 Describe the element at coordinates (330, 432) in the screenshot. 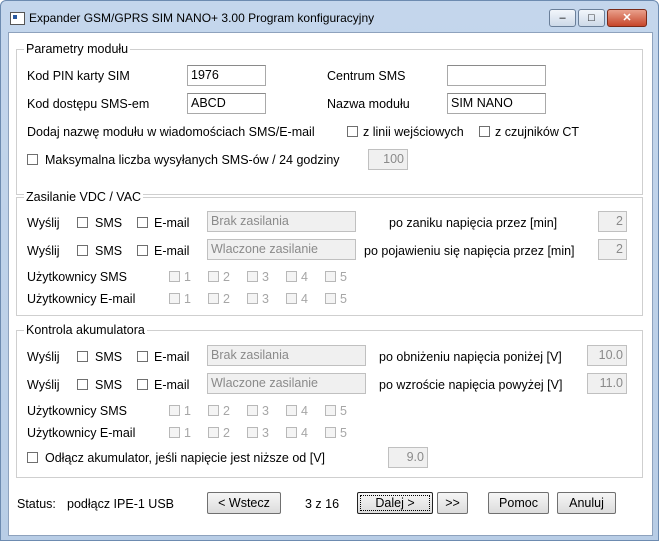

I see `battery-email-user-5-checkbox` at that location.